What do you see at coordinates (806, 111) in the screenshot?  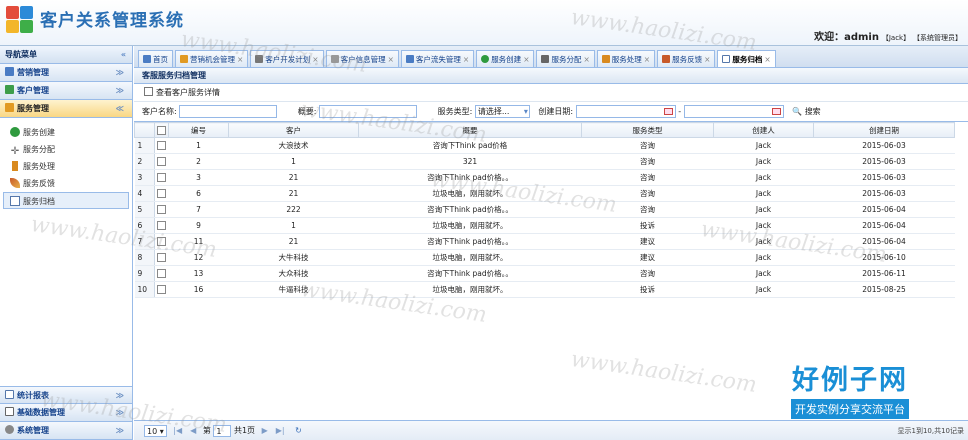 I see `search-button: 🔍 搜索` at bounding box center [806, 111].